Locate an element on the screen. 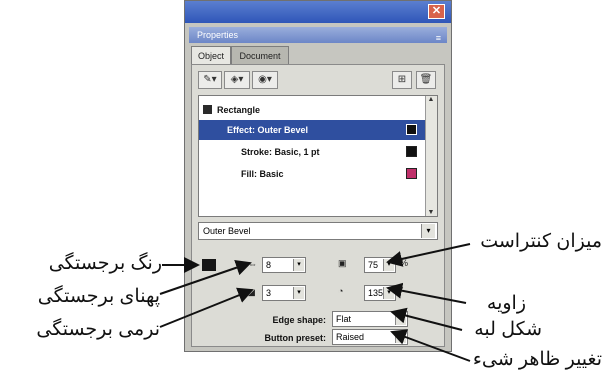 Image resolution: width=606 pixels, height=372 pixels. annotation-contrast: میزان کنتراست is located at coordinates (541, 241).